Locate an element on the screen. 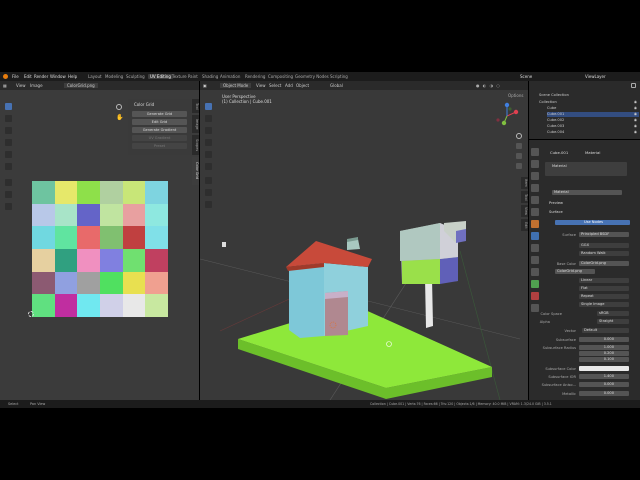 The height and width of the screenshot is (480, 640). uv-gradient-button: UV Gradient is located at coordinates (159, 138).